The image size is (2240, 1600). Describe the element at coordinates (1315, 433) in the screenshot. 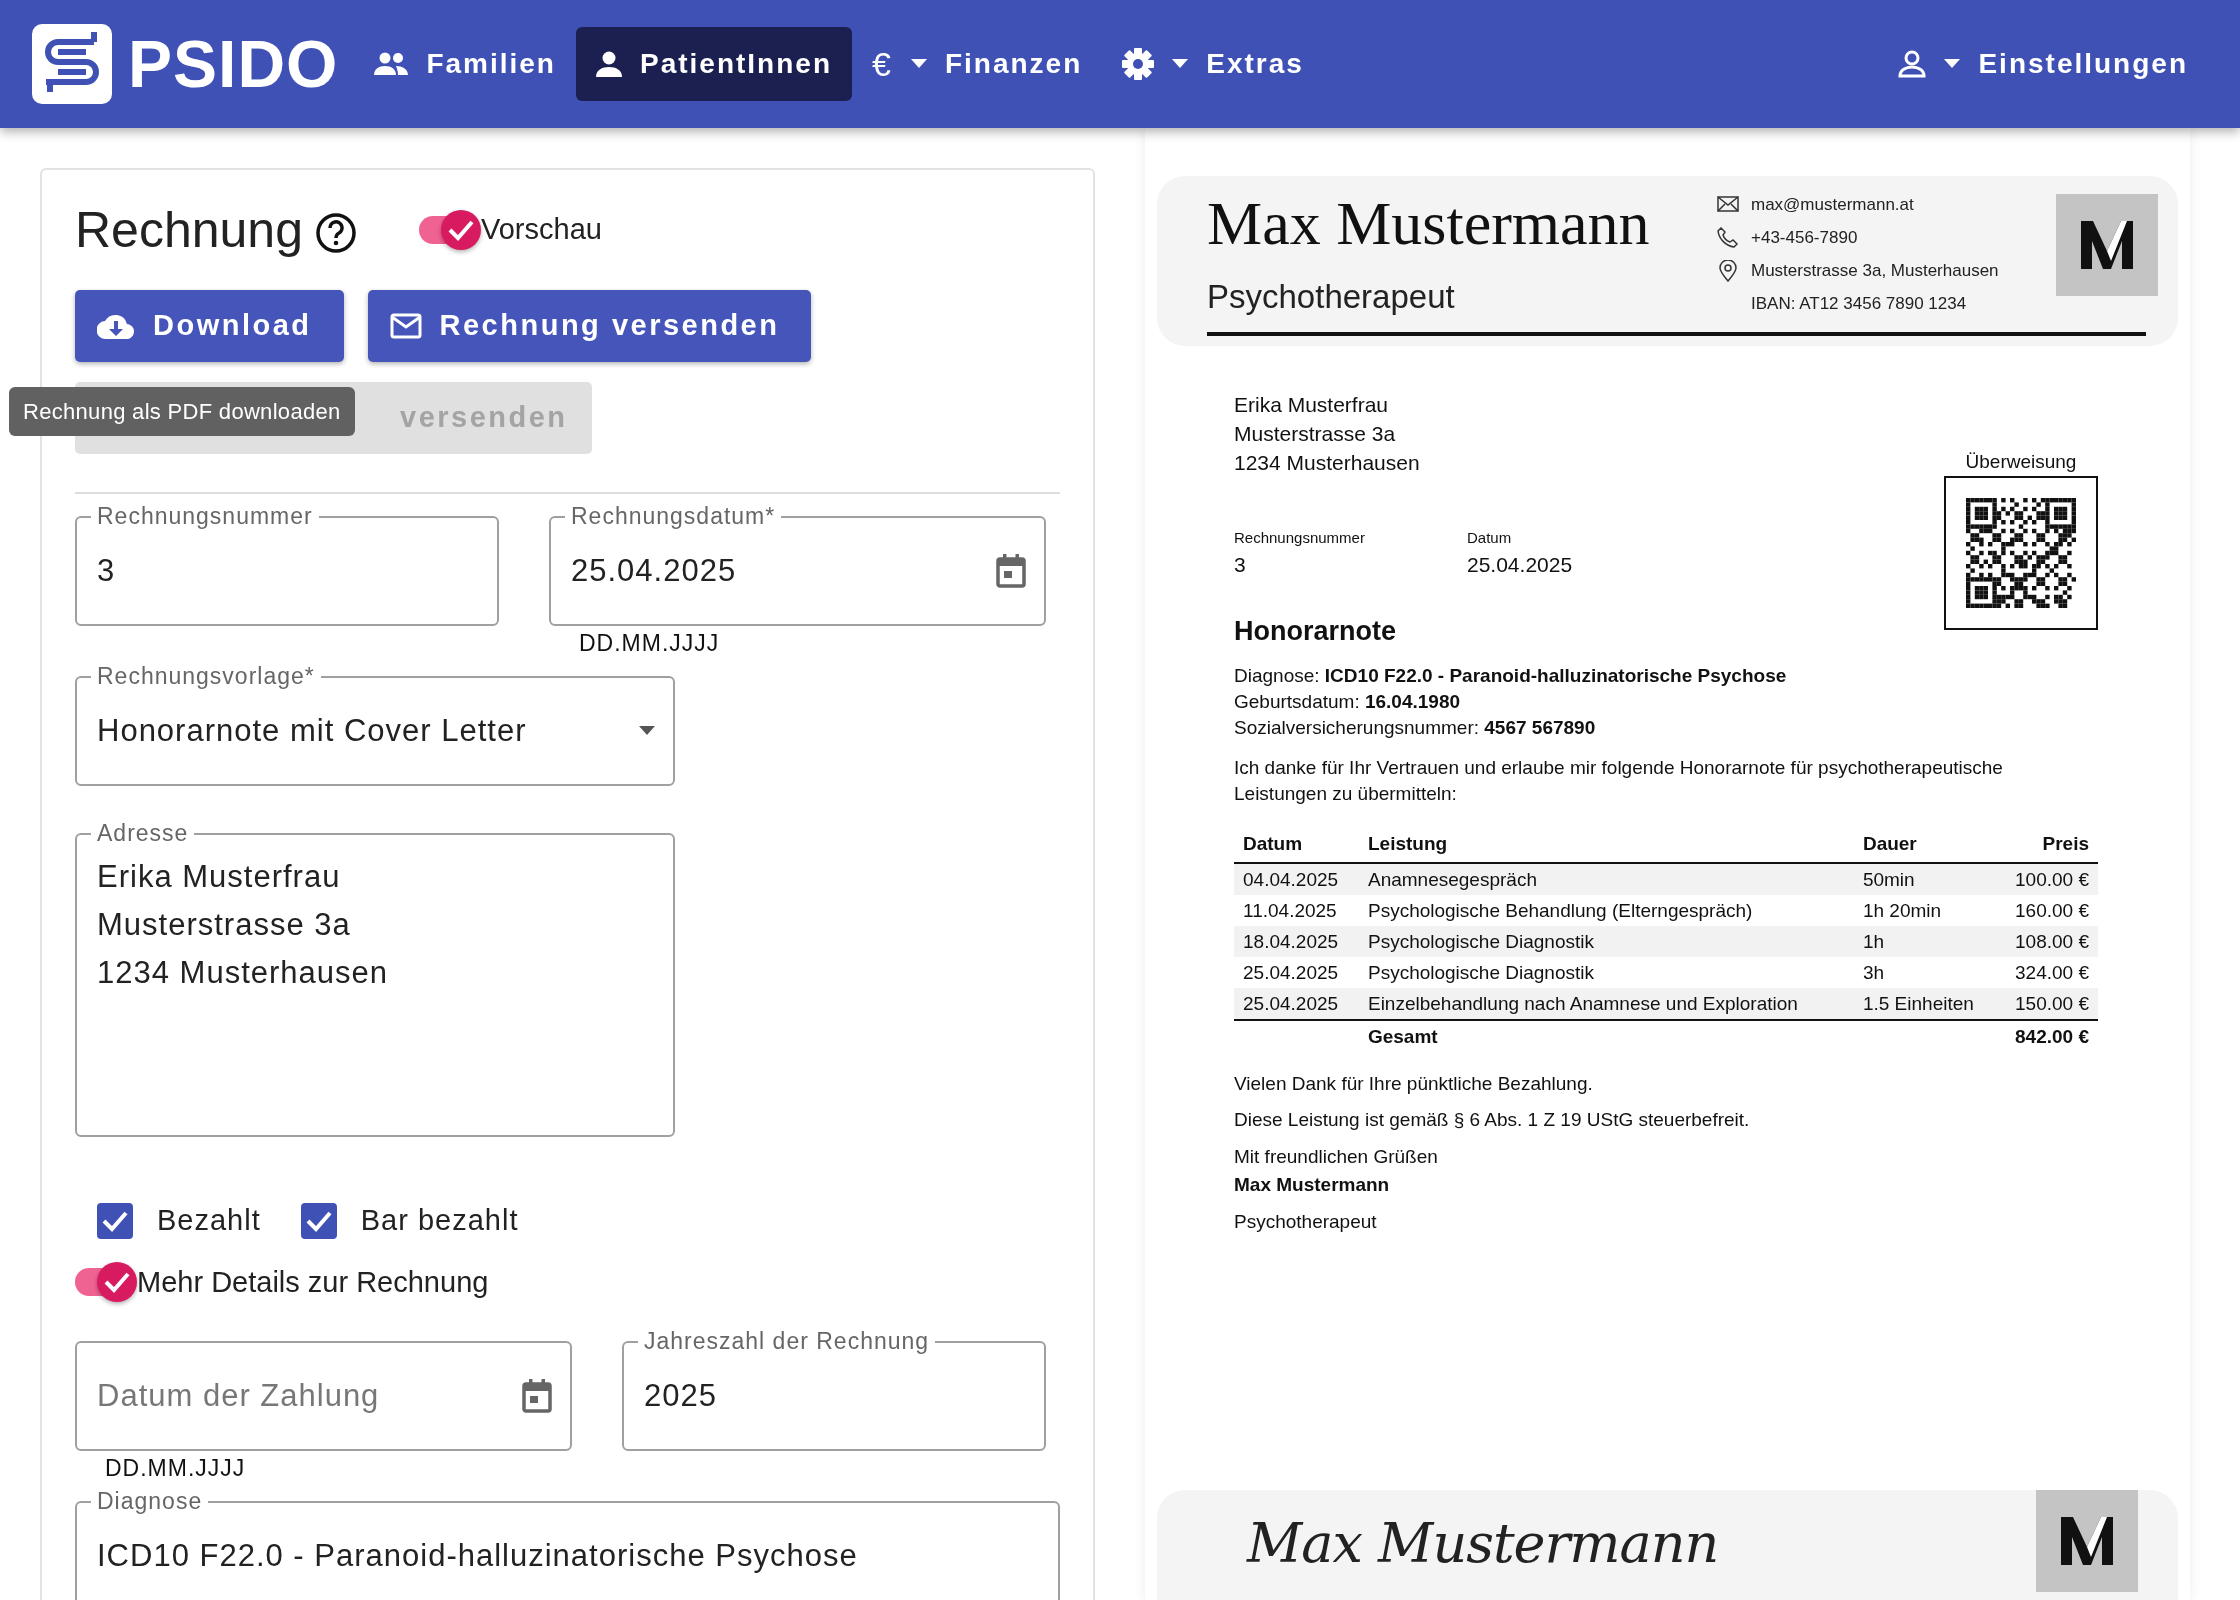

I see `address-line: Musterstrasse 3a` at that location.